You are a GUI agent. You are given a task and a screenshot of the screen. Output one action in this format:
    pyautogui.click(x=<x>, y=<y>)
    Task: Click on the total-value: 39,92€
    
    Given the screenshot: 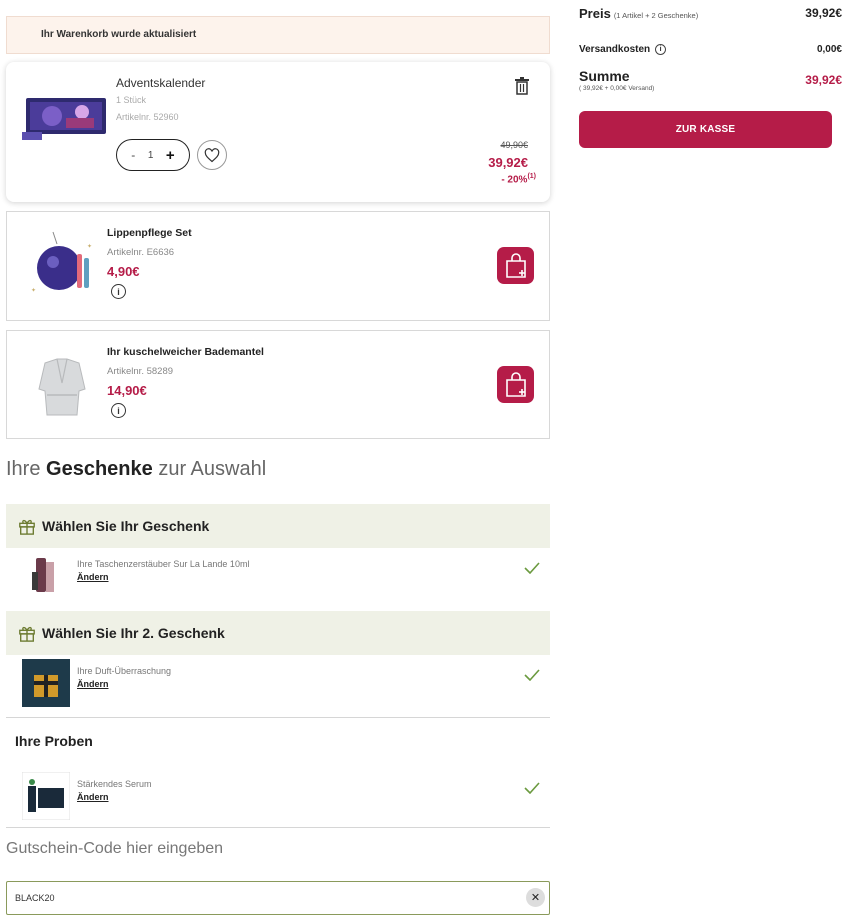 What is the action you would take?
    pyautogui.click(x=823, y=80)
    